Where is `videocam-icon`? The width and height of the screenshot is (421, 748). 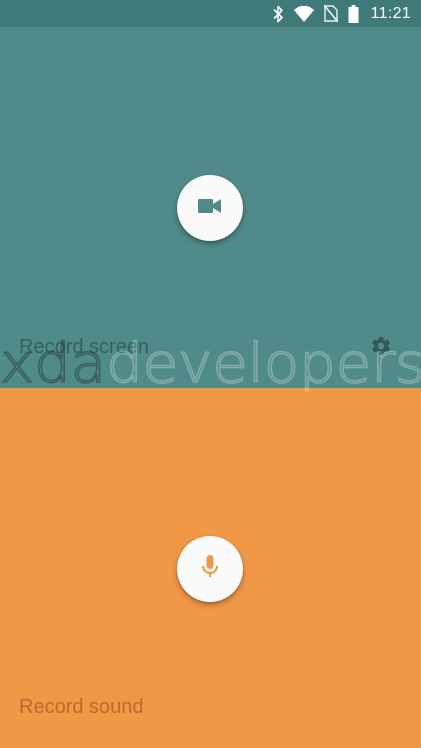
videocam-icon is located at coordinates (210, 208).